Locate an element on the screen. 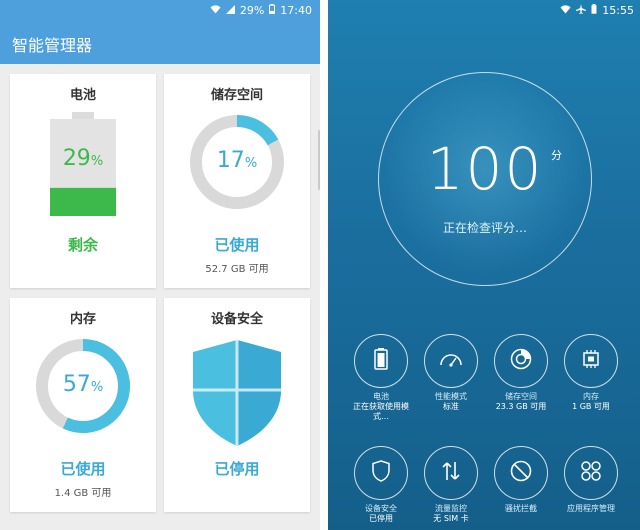 The image size is (640, 530). storage-ring: 17% is located at coordinates (237, 162).